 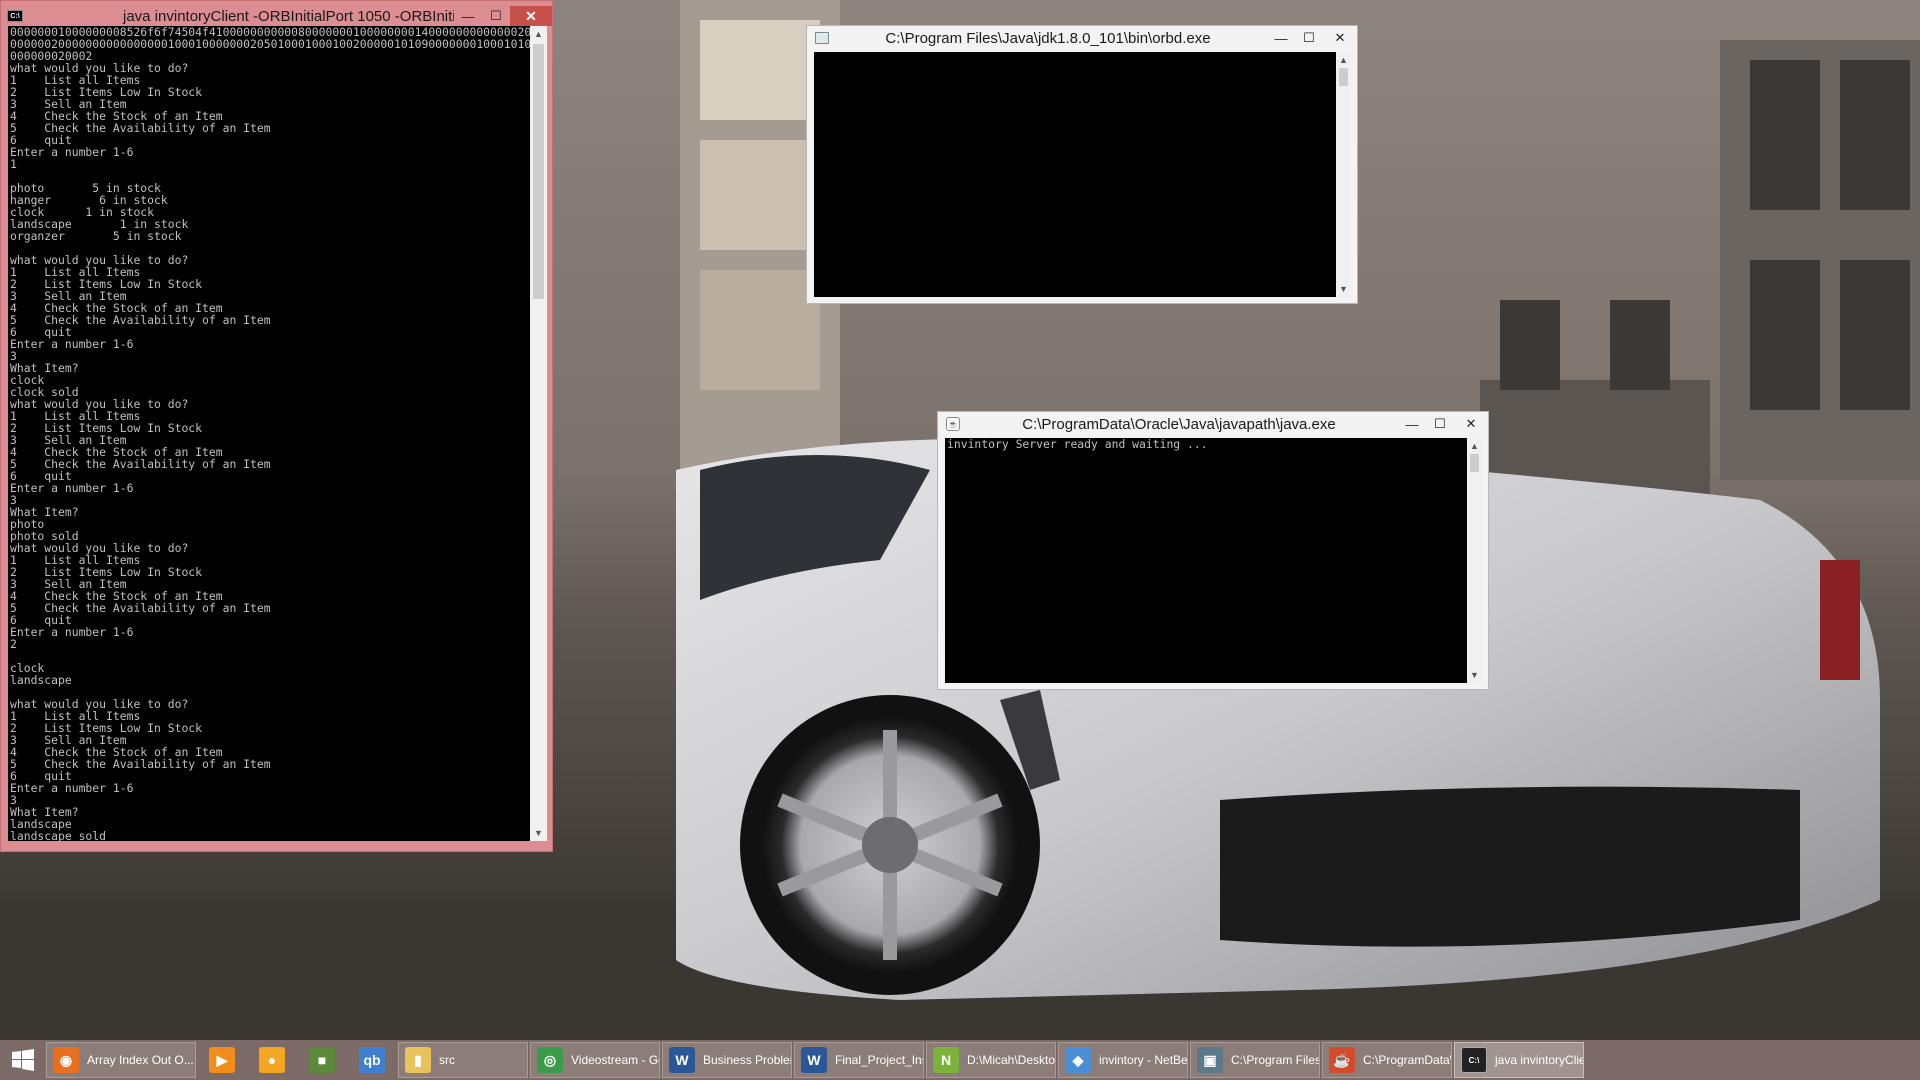 I want to click on chrome-icon: ◎, so click(x=550, y=1060).